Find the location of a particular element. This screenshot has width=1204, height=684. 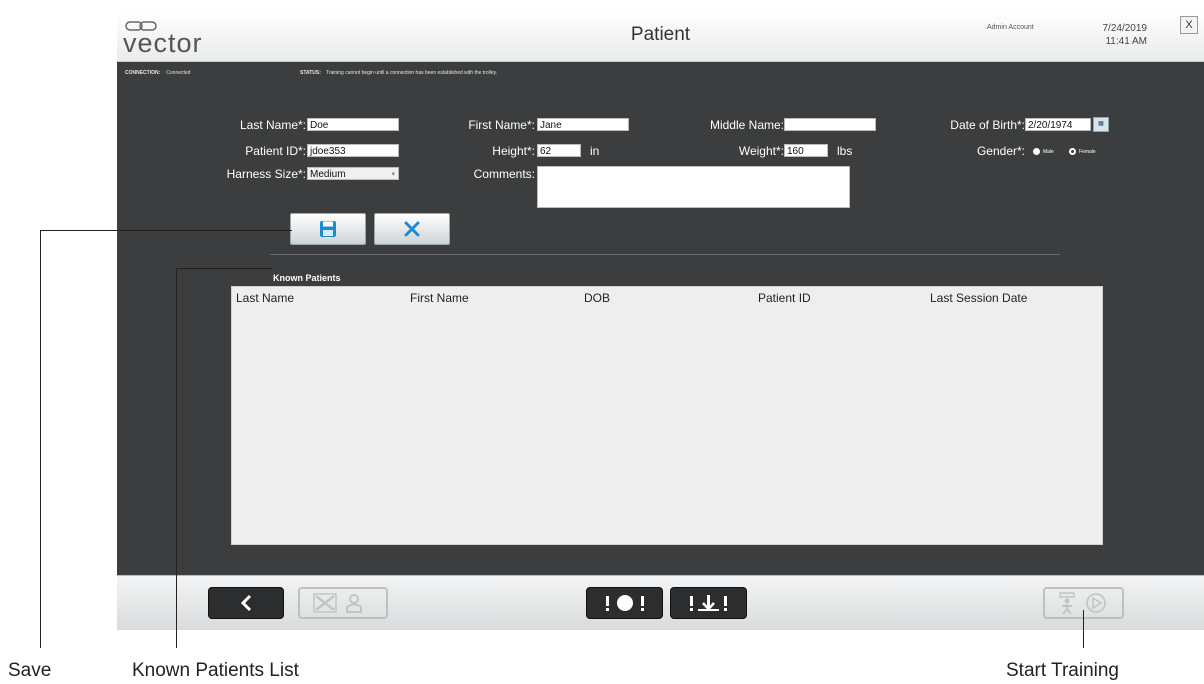

weight-unit: lbs is located at coordinates (845, 151).